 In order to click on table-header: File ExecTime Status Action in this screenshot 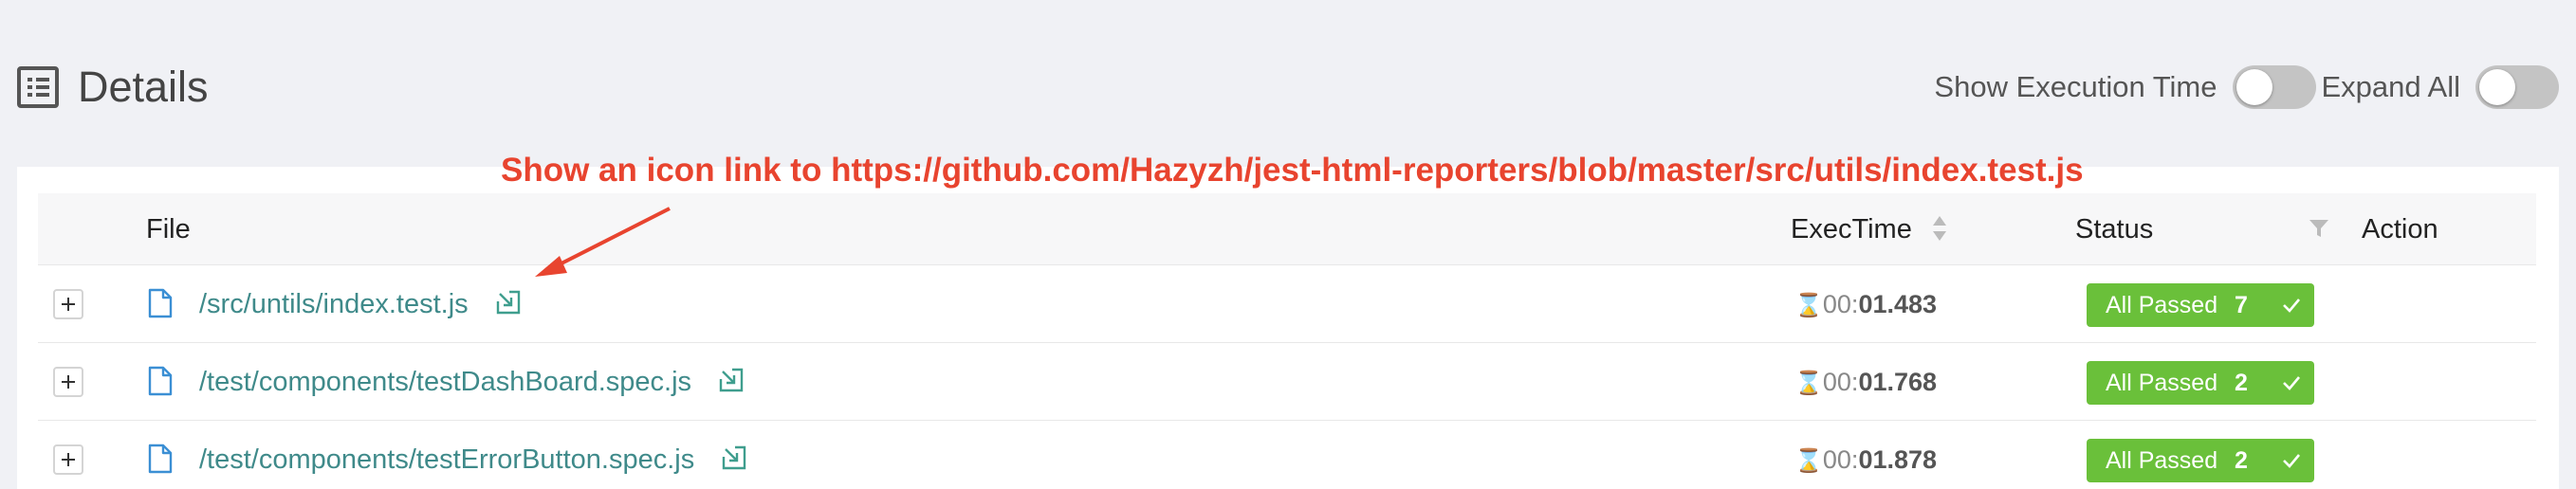, I will do `click(1287, 229)`.